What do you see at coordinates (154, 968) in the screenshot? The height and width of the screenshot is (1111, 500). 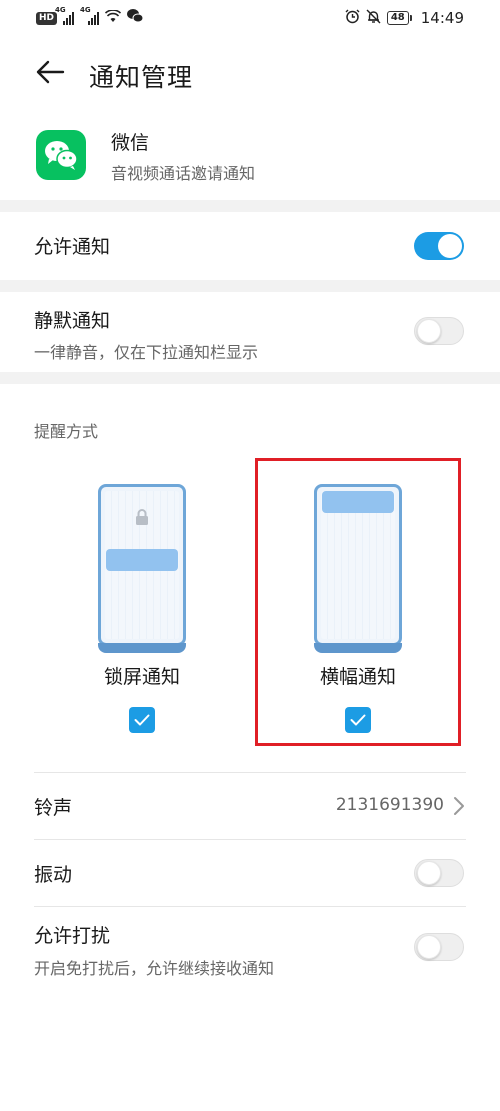 I see `allow-dnd-subtitle: 开启免打扰后，允许继续接收通知` at bounding box center [154, 968].